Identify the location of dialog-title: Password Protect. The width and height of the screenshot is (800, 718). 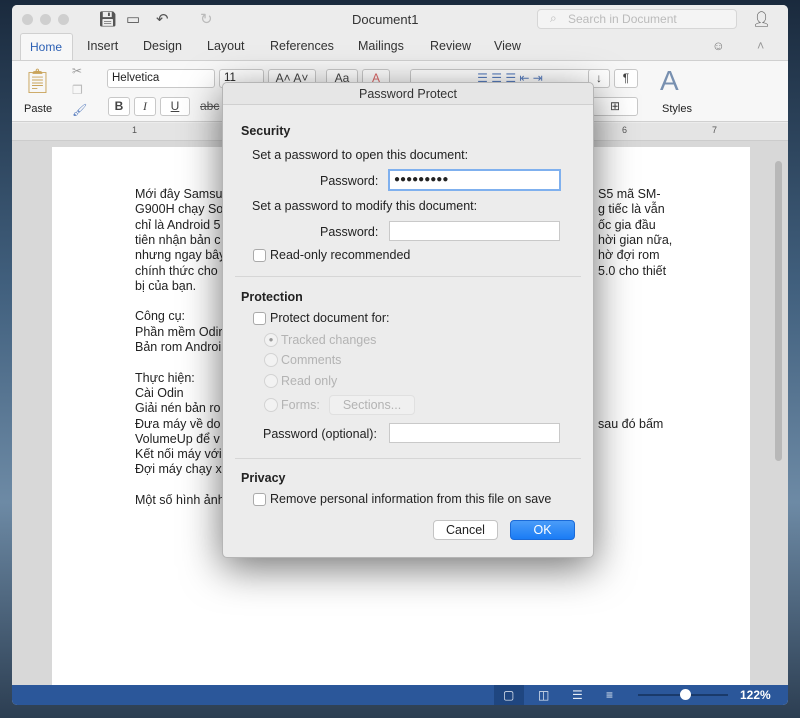
(408, 94).